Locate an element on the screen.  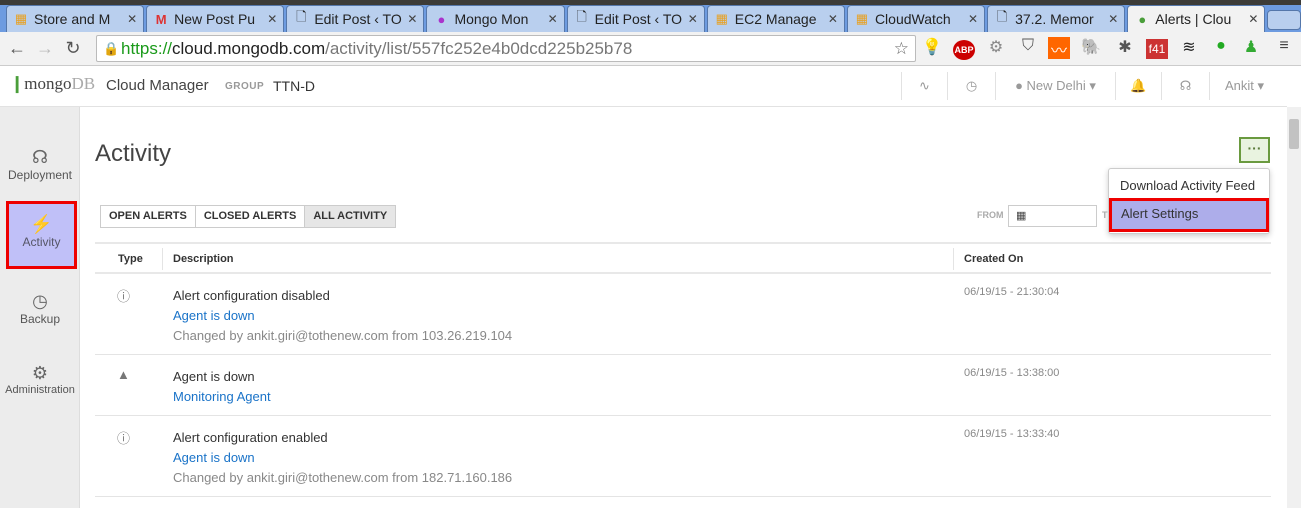
pocket-icon: ⛉ is located at coordinates (1028, 46).